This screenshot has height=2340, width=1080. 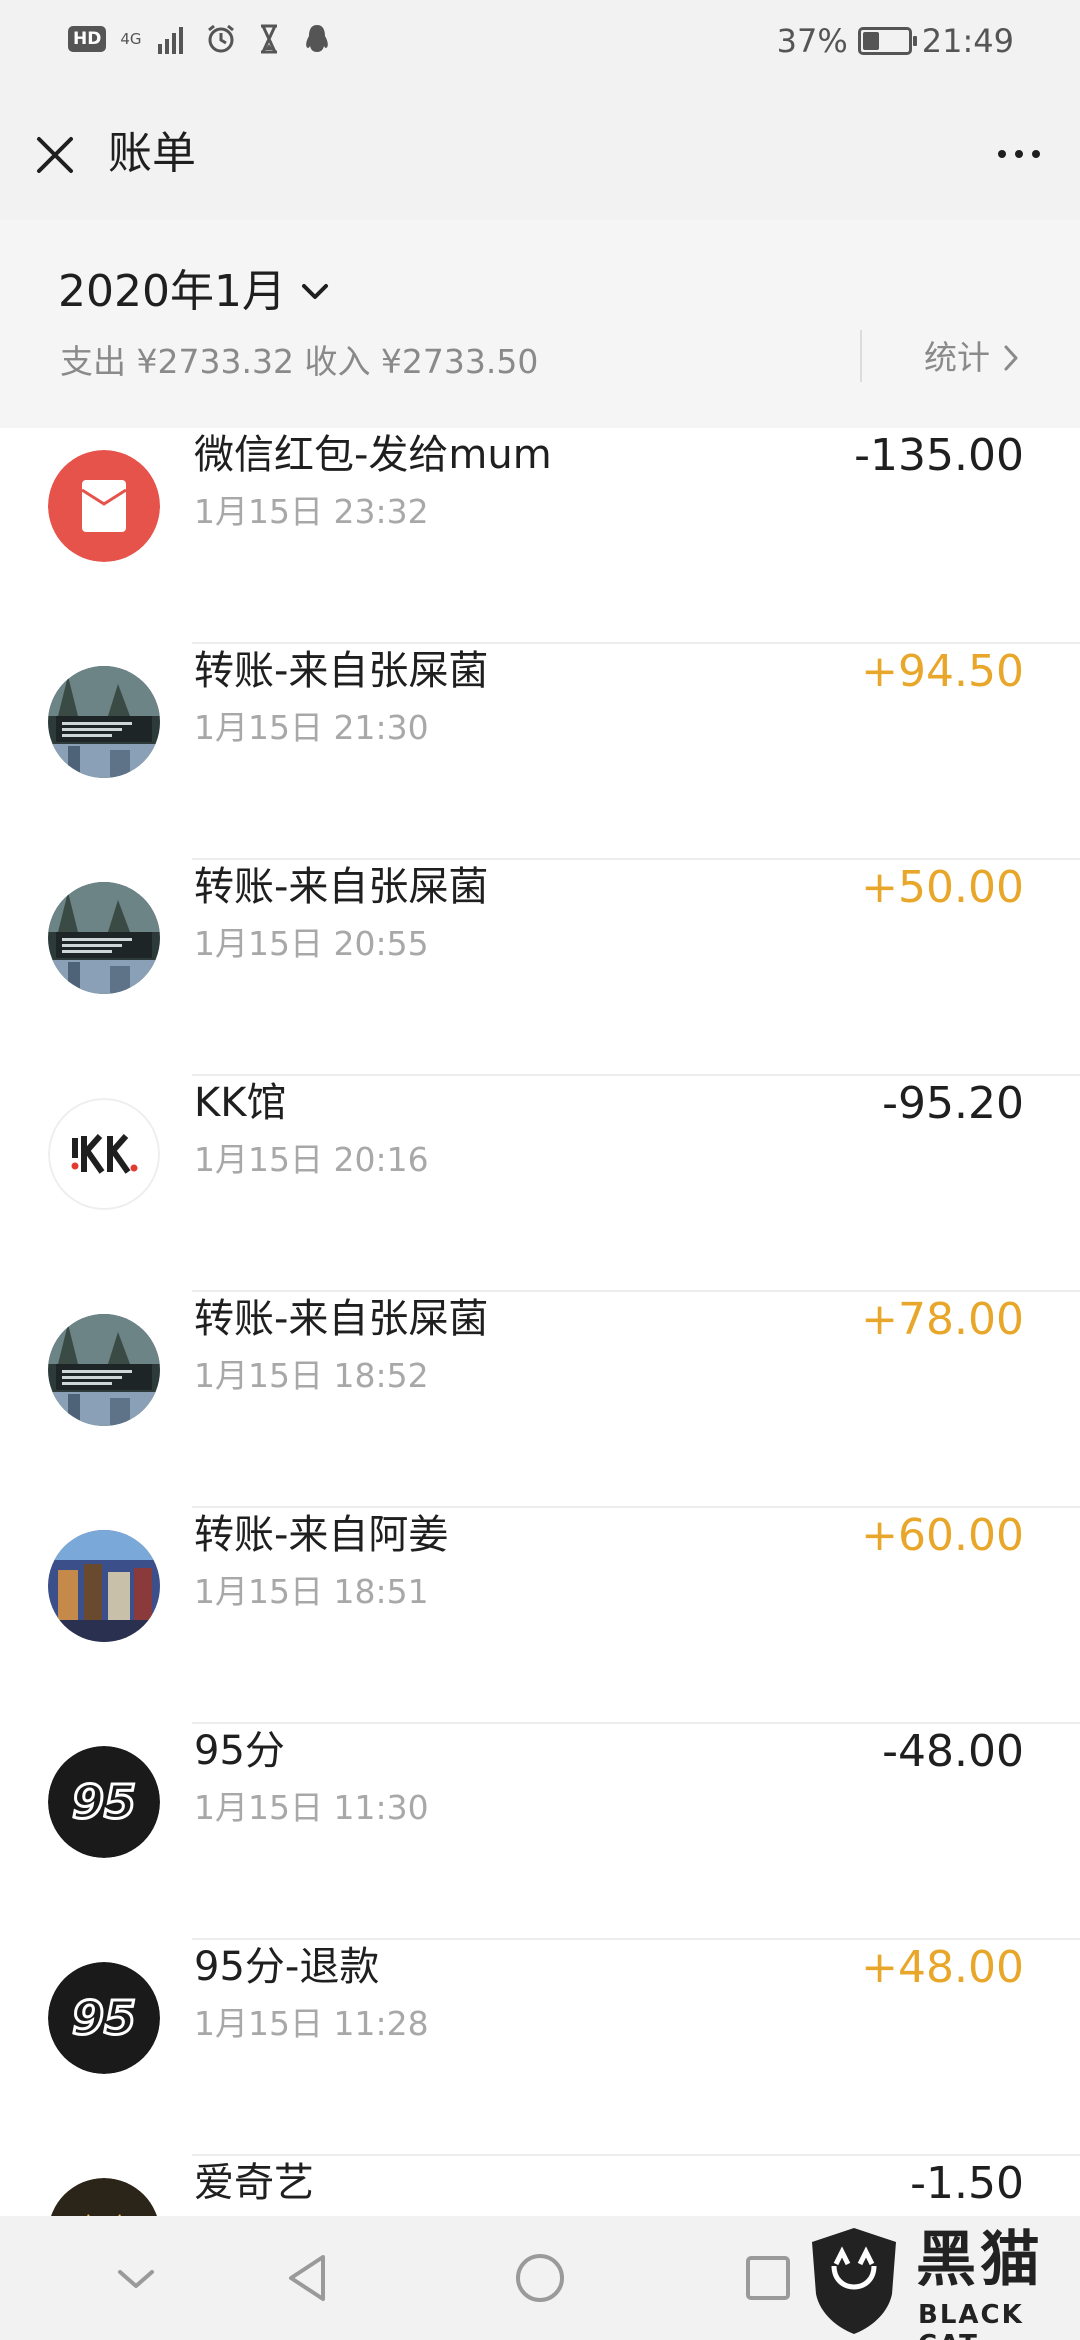 What do you see at coordinates (373, 455) in the screenshot?
I see `transaction-title: 微信红包-发给mum` at bounding box center [373, 455].